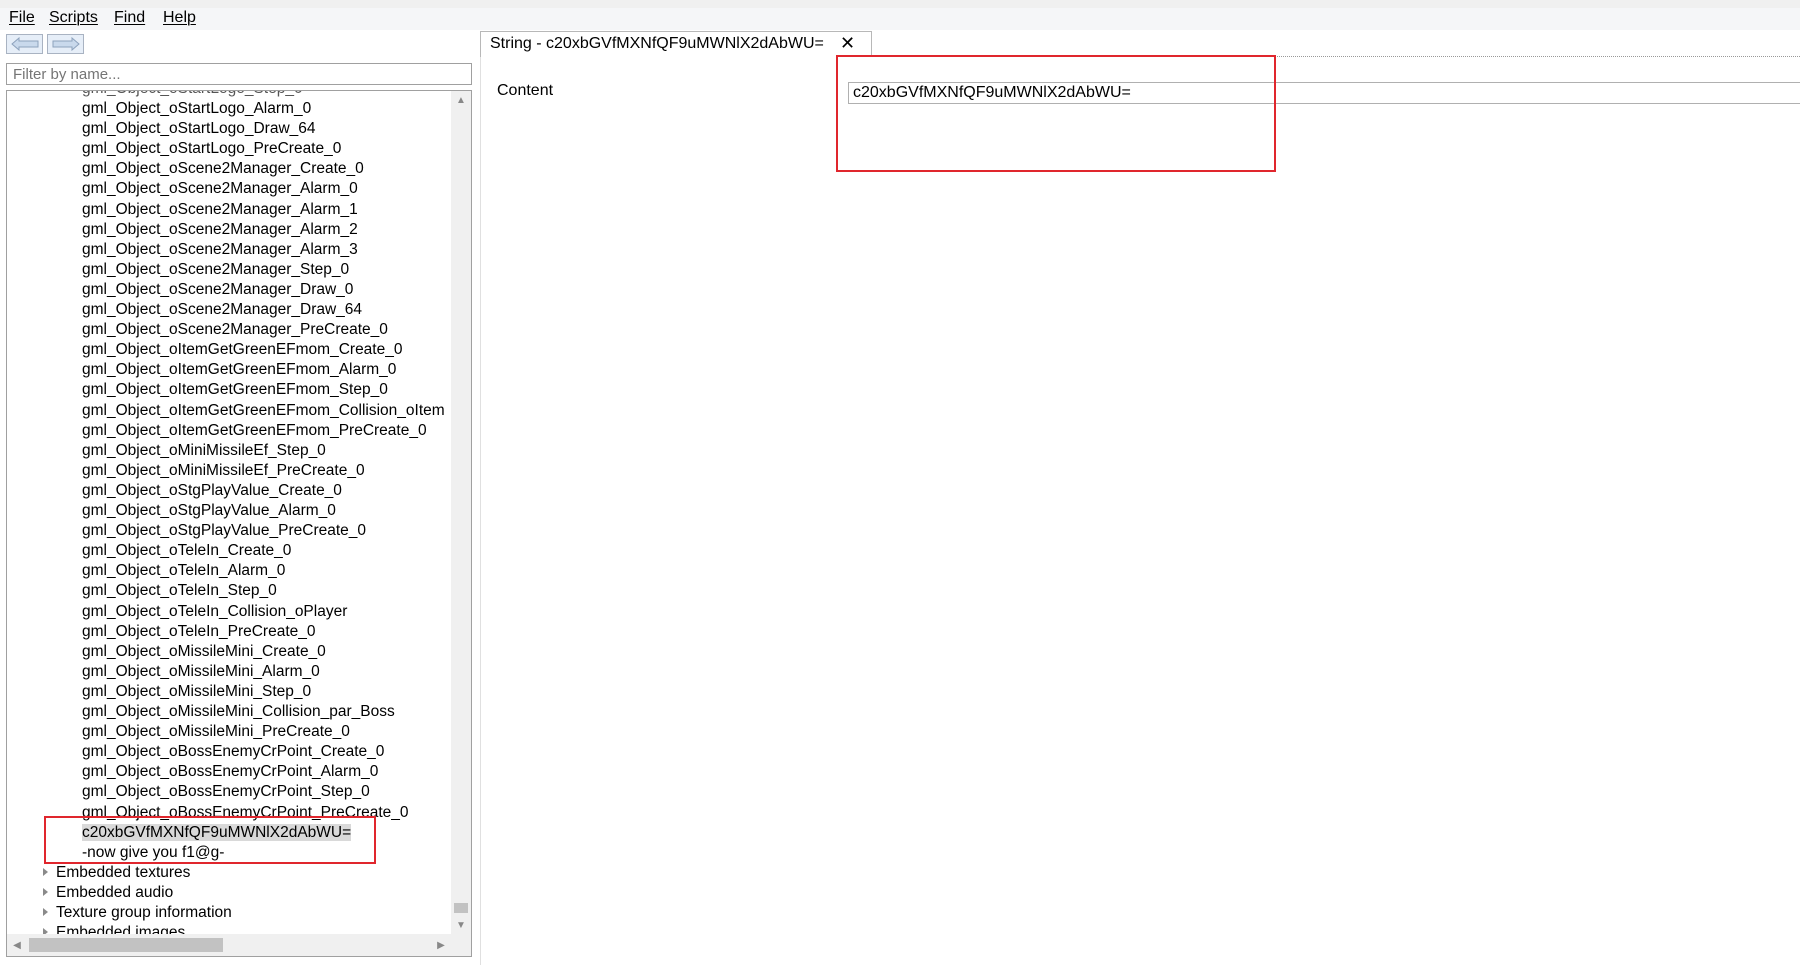  I want to click on back-button, so click(24, 44).